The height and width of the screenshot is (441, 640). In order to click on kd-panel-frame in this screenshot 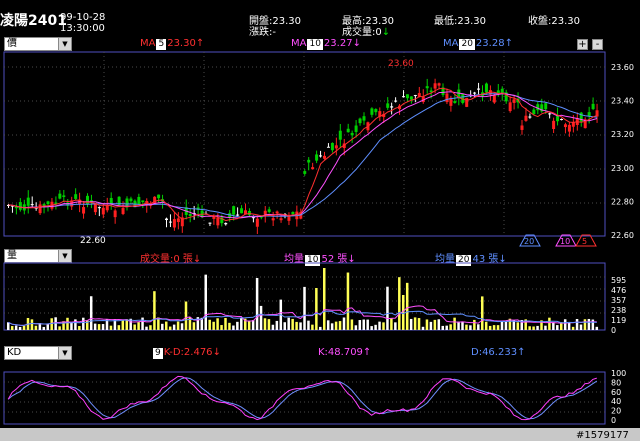, I will do `click(304, 398)`.